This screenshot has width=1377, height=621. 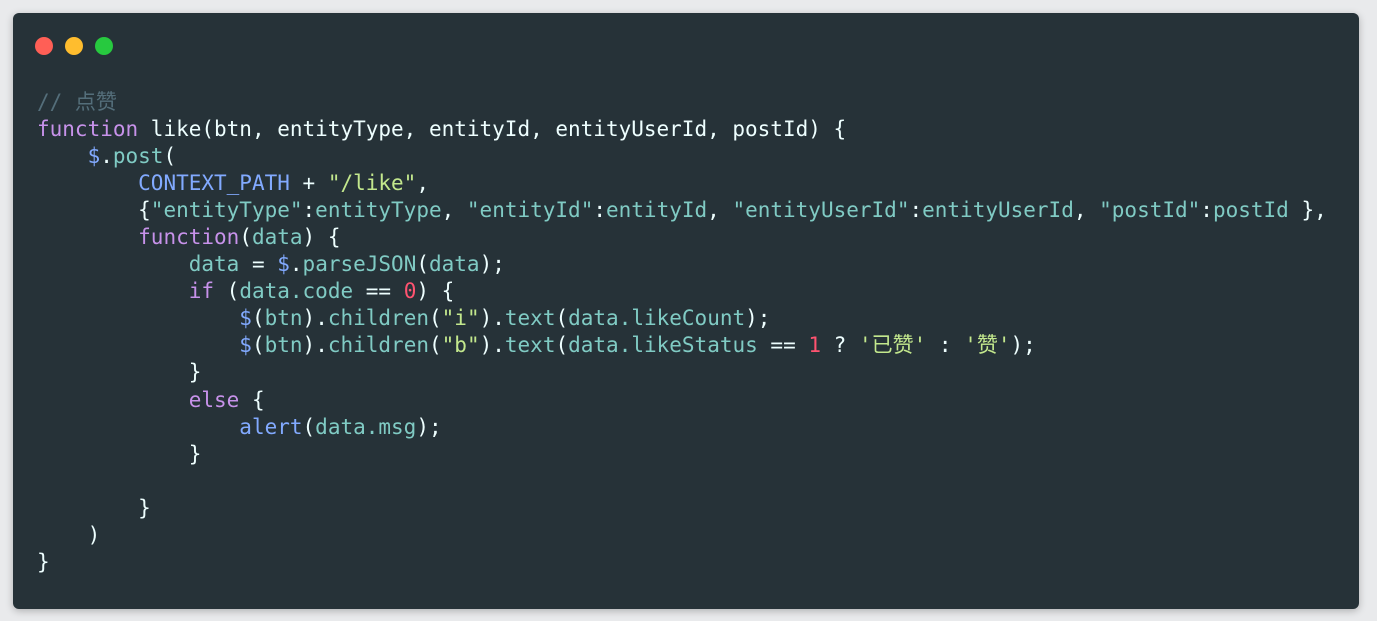 What do you see at coordinates (530, 345) in the screenshot?
I see `identifier-token: text` at bounding box center [530, 345].